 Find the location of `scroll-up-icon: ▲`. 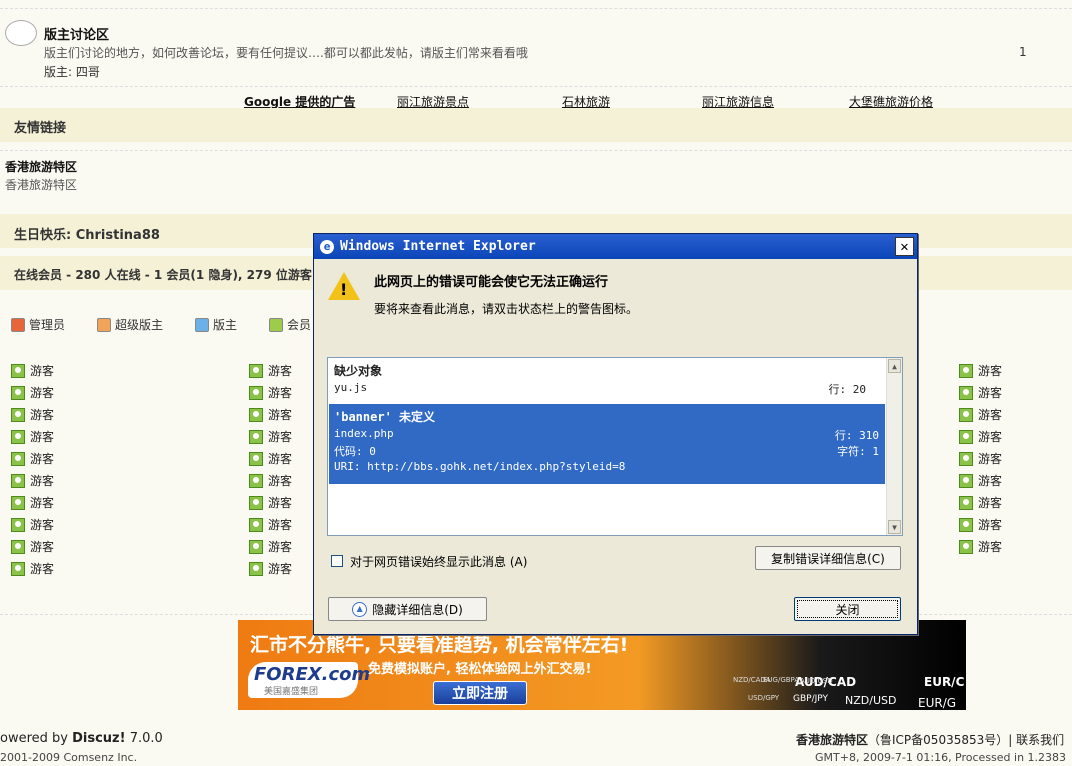

scroll-up-icon: ▲ is located at coordinates (894, 366).